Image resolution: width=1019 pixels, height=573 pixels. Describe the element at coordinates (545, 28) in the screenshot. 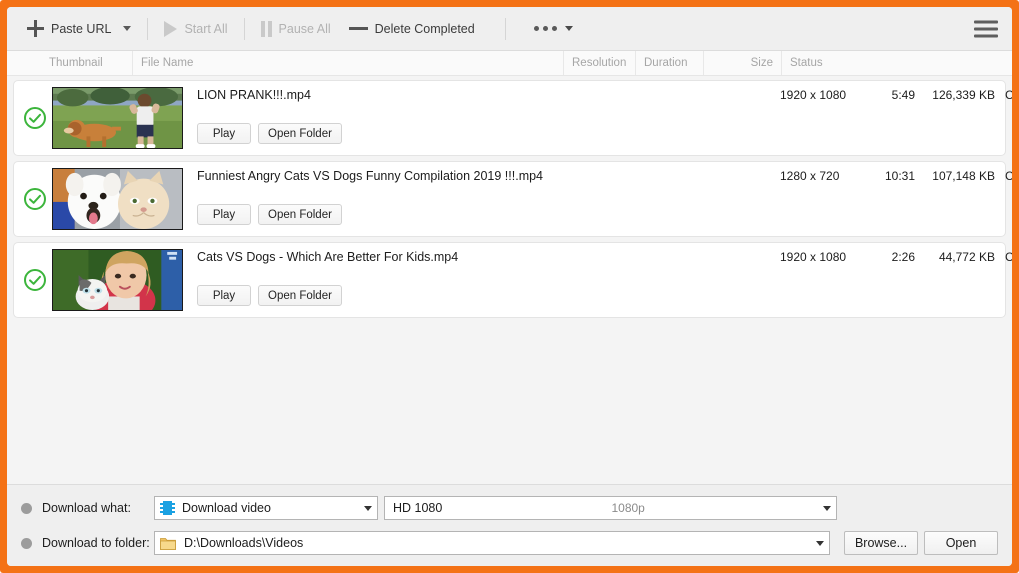

I see `ellipsis-icon` at that location.